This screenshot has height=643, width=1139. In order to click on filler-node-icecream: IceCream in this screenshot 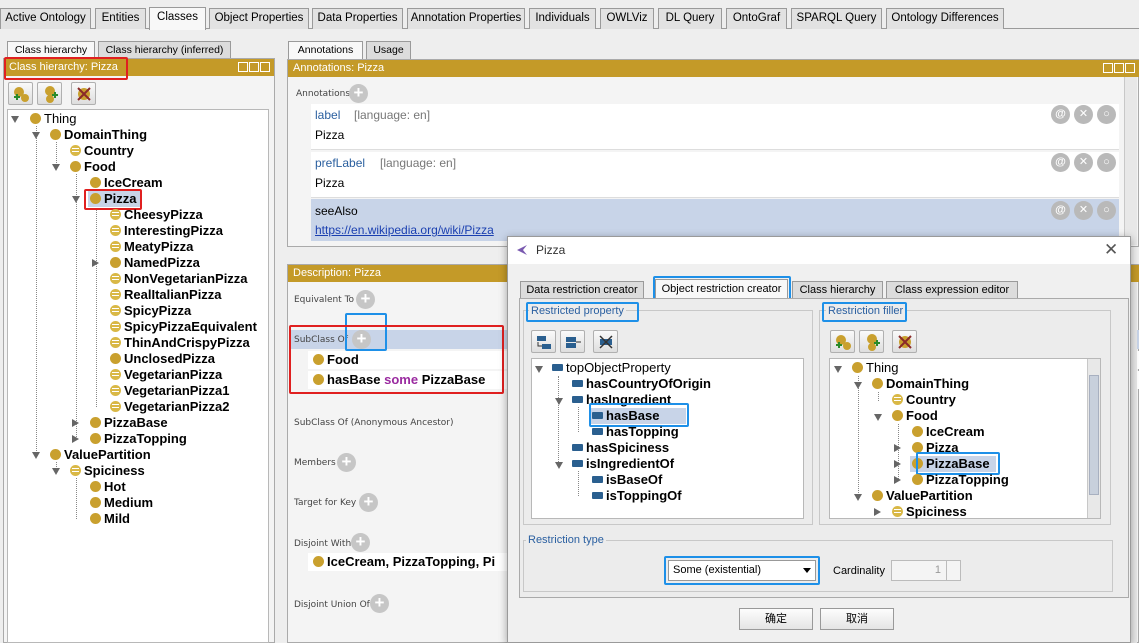, I will do `click(948, 432)`.